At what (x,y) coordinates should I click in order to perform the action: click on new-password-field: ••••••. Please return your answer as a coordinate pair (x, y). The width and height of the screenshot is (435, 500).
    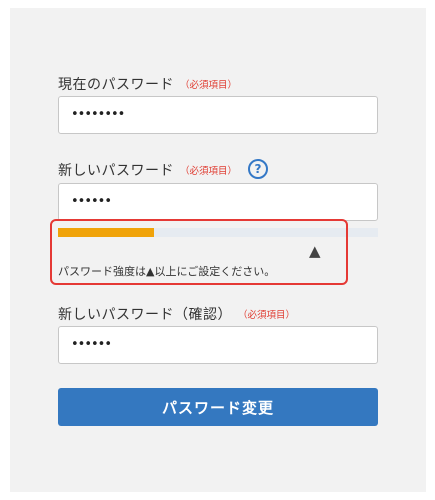
    Looking at the image, I should click on (218, 202).